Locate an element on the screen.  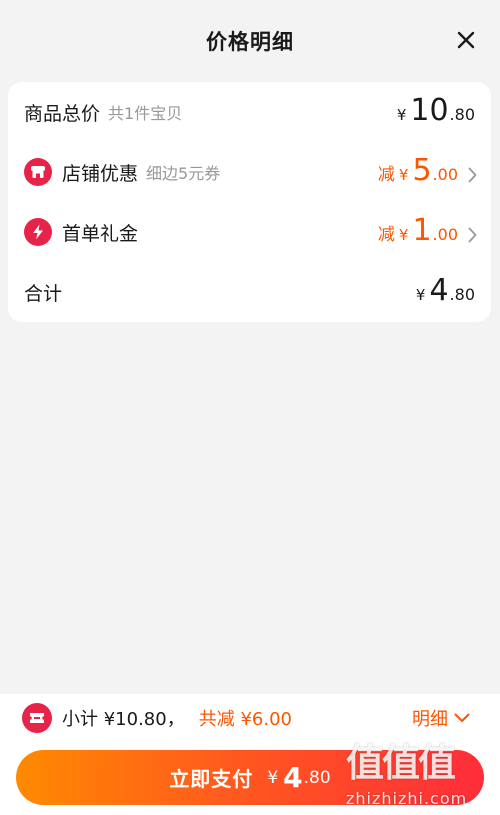
detail-toggle: 明细 is located at coordinates (441, 718).